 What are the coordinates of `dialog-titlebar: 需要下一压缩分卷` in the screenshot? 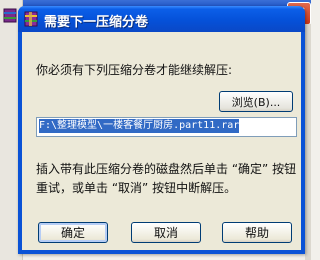 It's located at (161, 19).